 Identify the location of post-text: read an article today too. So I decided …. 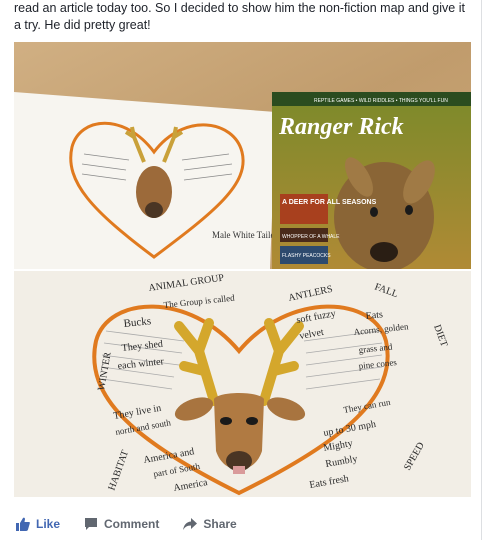
(239, 16).